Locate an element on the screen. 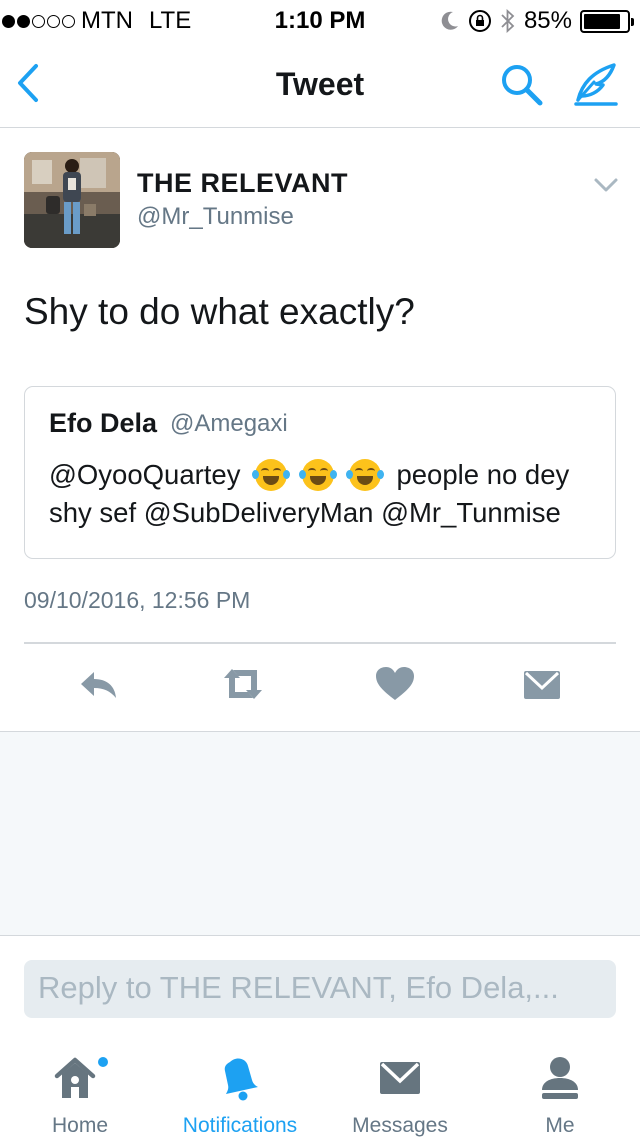 Image resolution: width=640 pixels, height=1138 pixels. author-handle: @Mr_Tunmise is located at coordinates (215, 217).